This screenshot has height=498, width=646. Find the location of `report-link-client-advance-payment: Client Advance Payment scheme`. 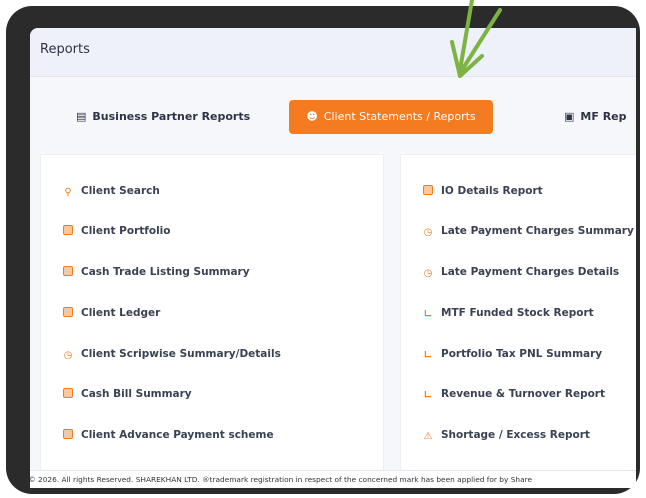

report-link-client-advance-payment: Client Advance Payment scheme is located at coordinates (168, 435).